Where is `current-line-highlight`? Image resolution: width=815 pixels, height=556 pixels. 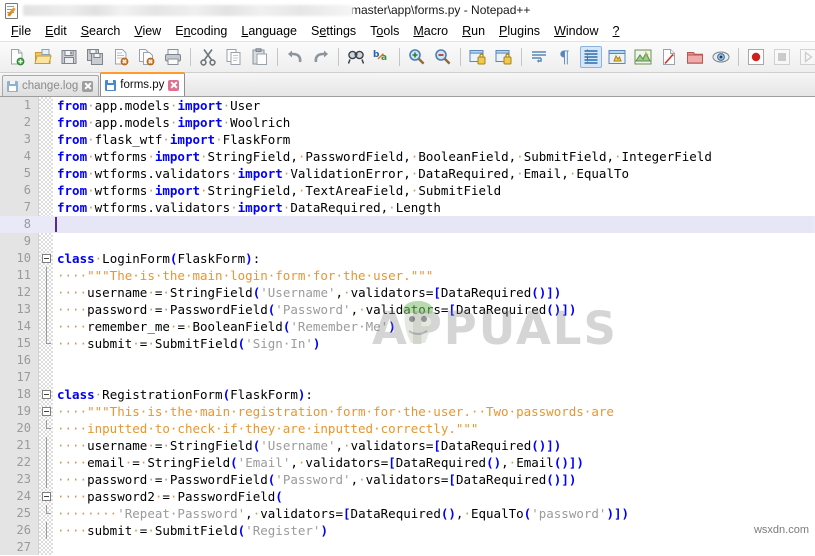 current-line-highlight is located at coordinates (434, 224).